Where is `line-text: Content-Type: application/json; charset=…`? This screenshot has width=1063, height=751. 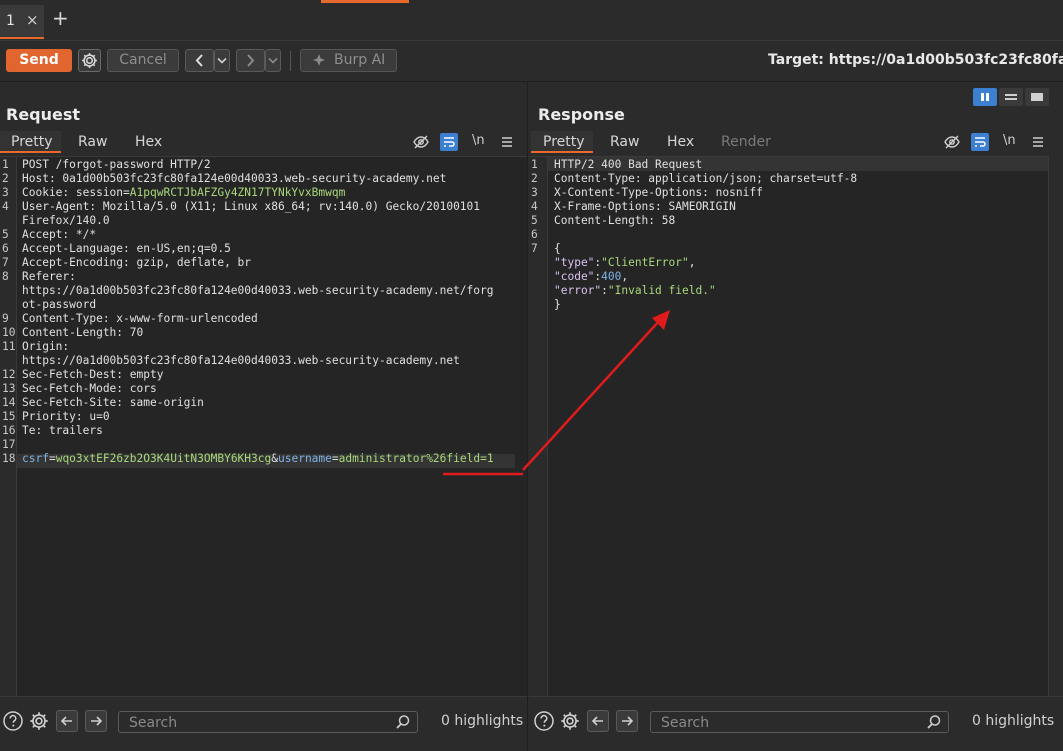 line-text: Content-Type: application/json; charset=… is located at coordinates (705, 179).